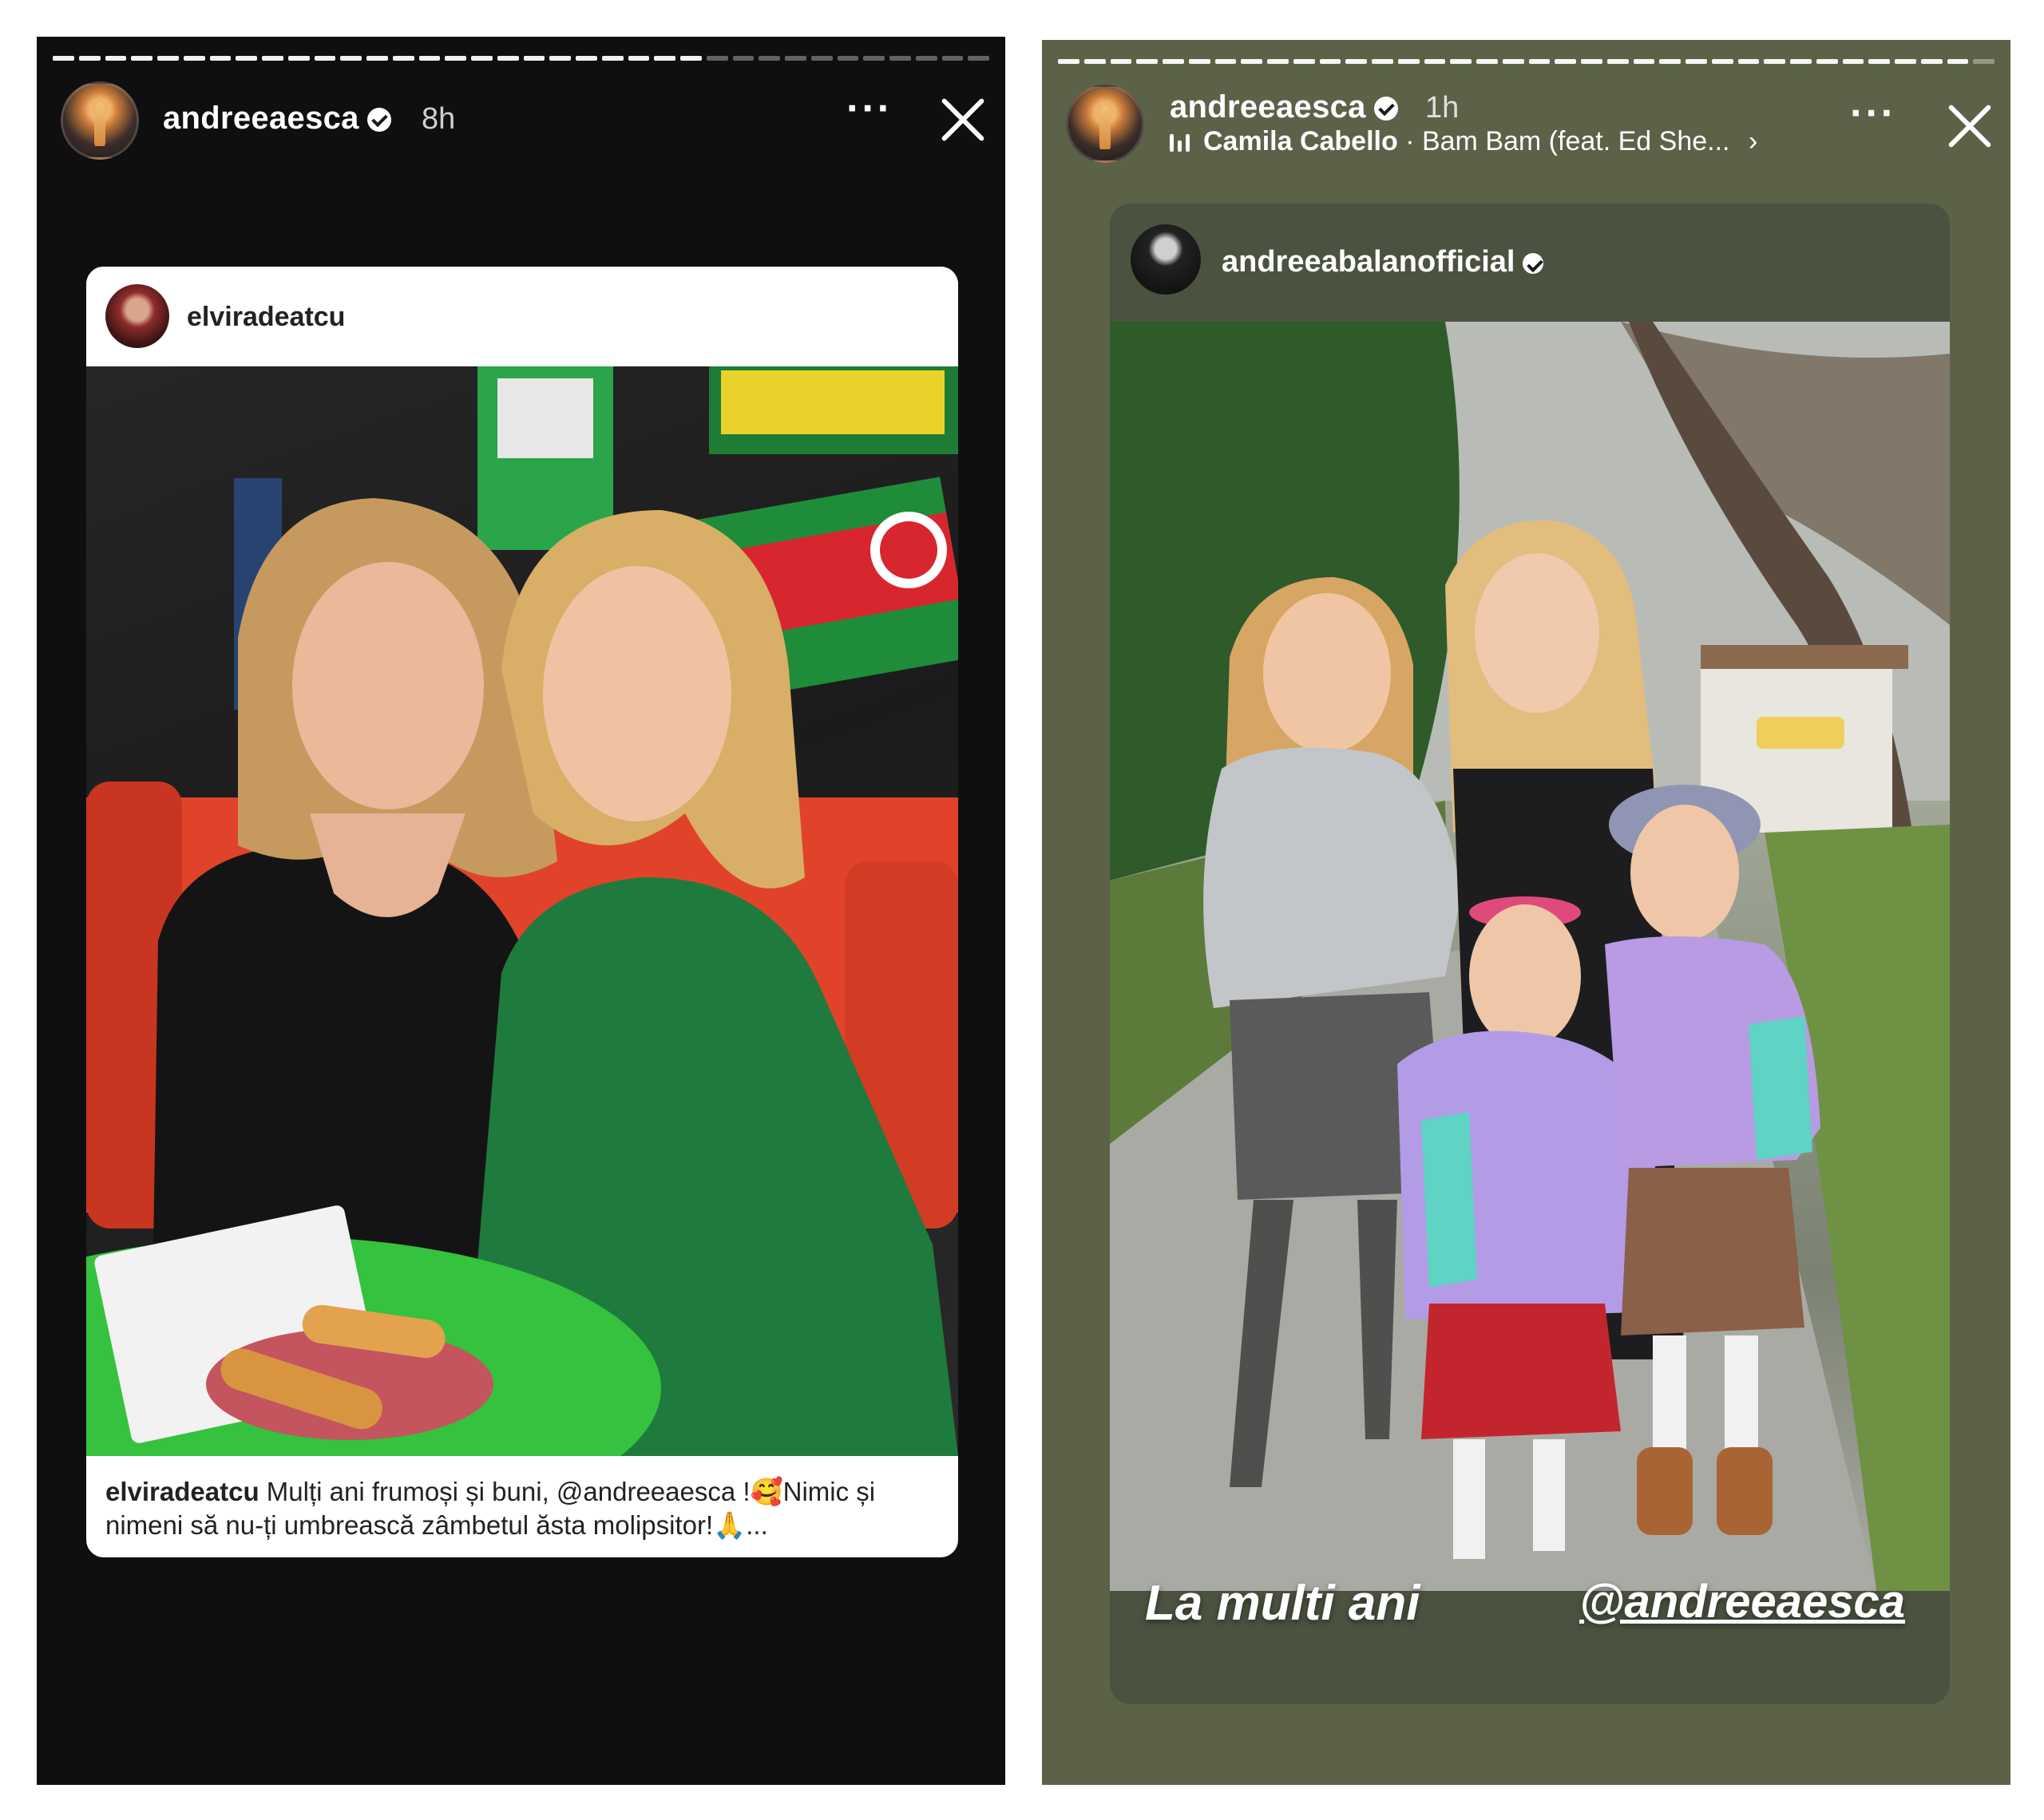  What do you see at coordinates (1332, 877) in the screenshot?
I see `person-a-jacket` at bounding box center [1332, 877].